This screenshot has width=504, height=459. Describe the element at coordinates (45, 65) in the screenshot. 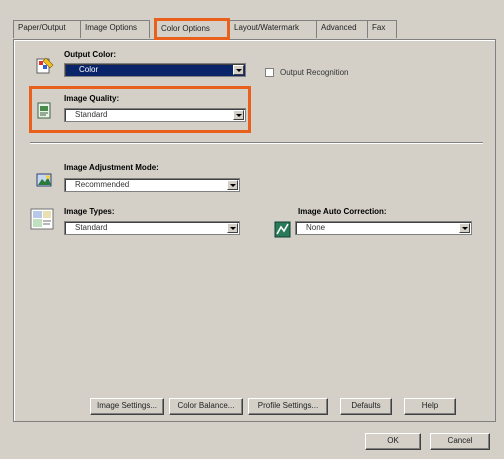

I see `output-color-icon` at that location.